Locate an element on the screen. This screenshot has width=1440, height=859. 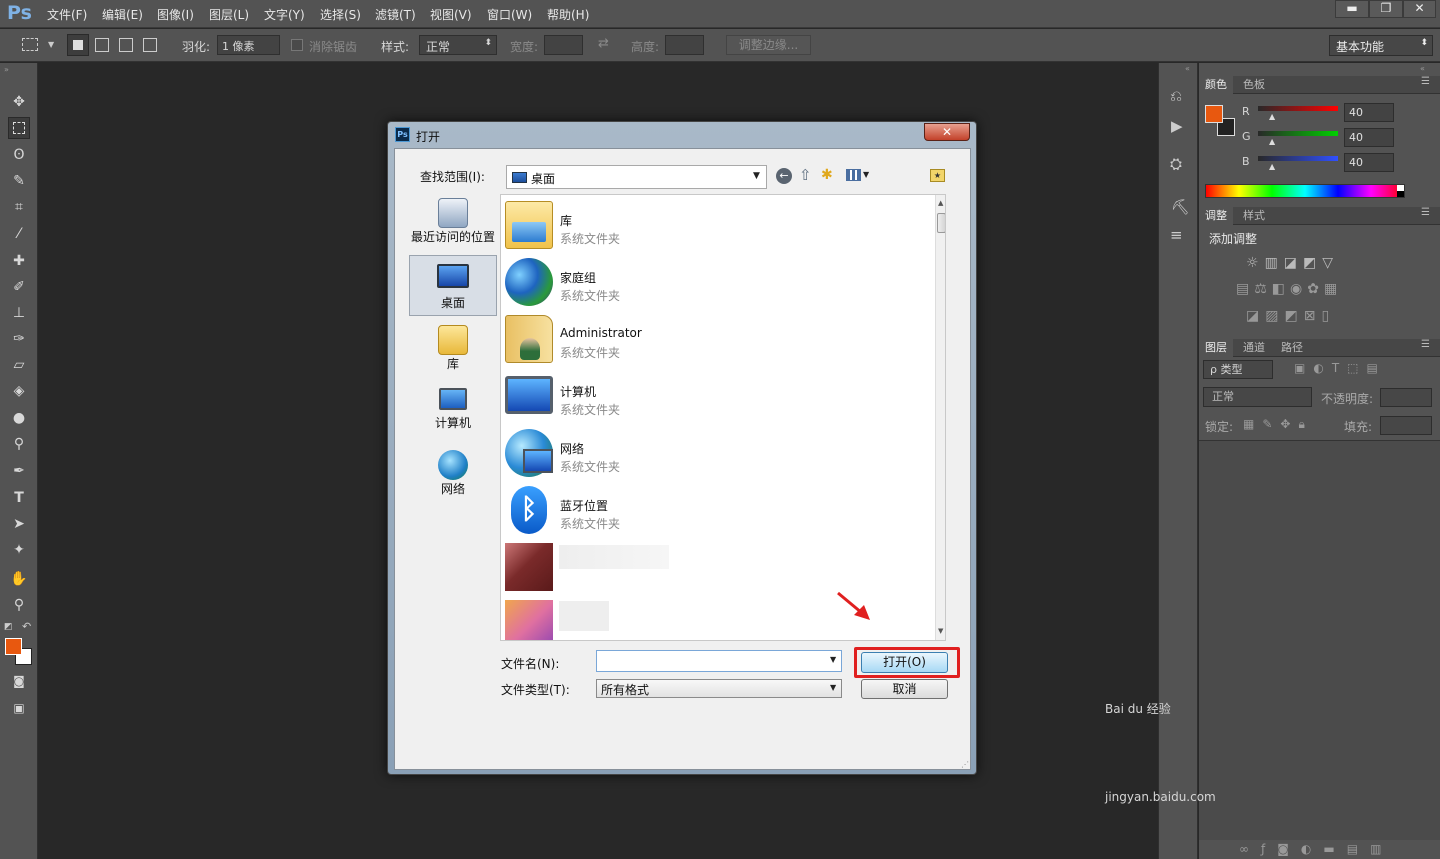
actions-panel-icon: ▶ is located at coordinates (1177, 126).